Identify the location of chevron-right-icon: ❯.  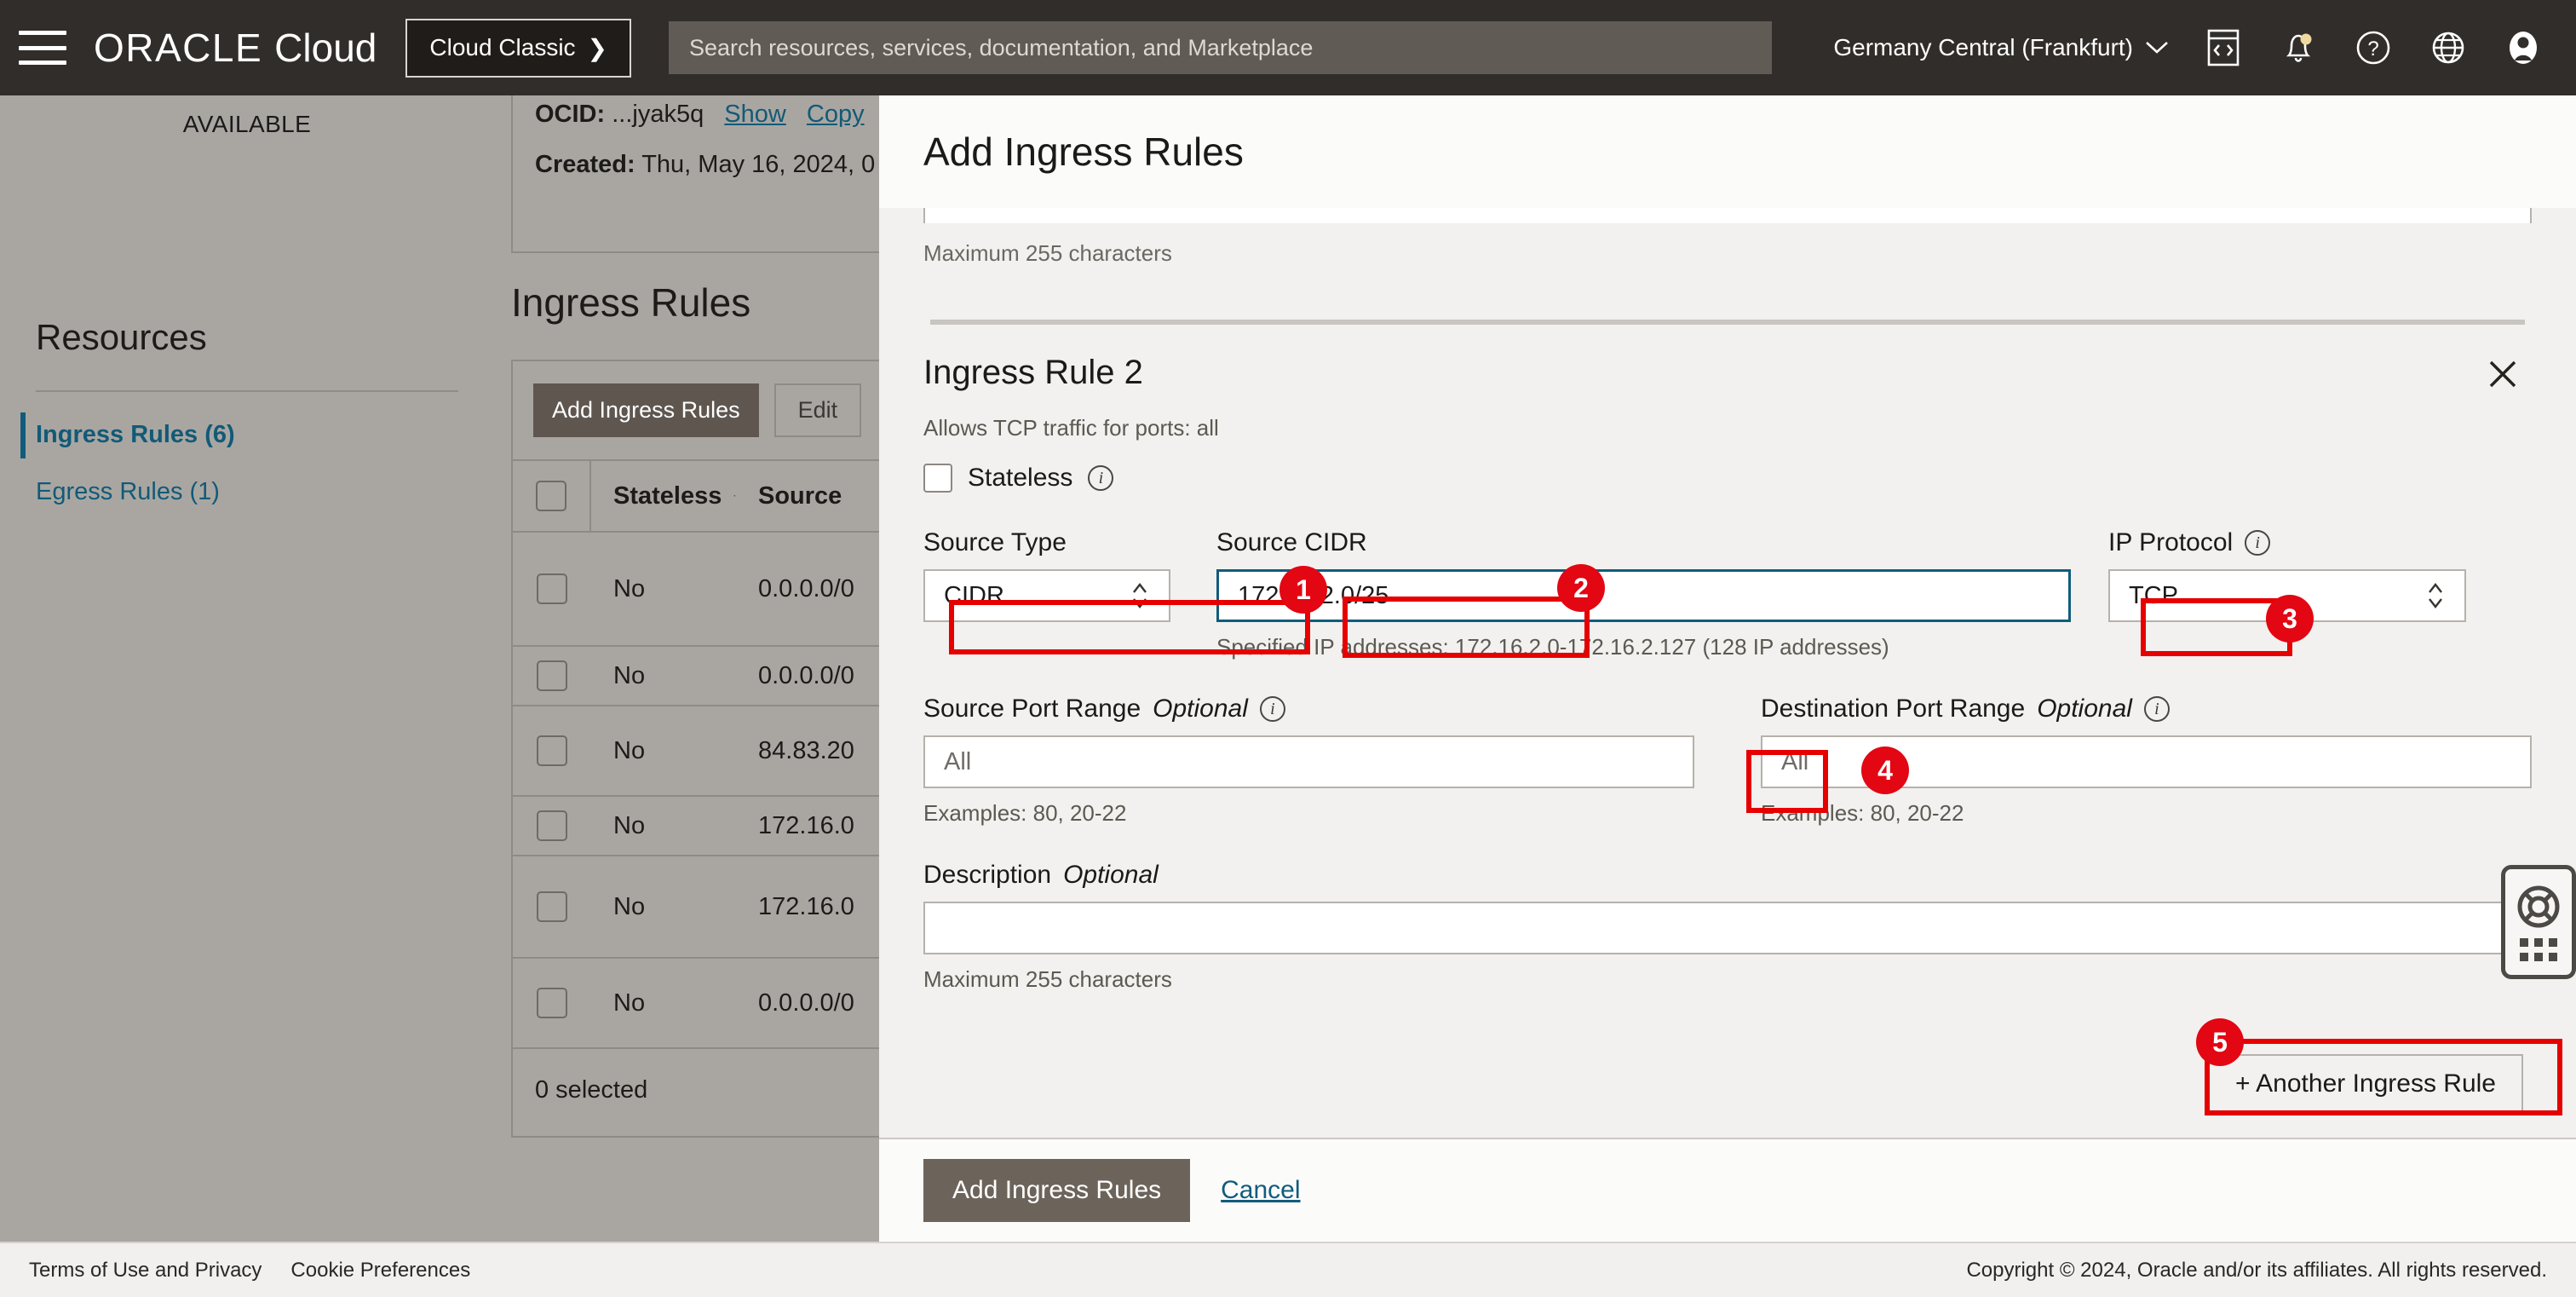
(598, 47).